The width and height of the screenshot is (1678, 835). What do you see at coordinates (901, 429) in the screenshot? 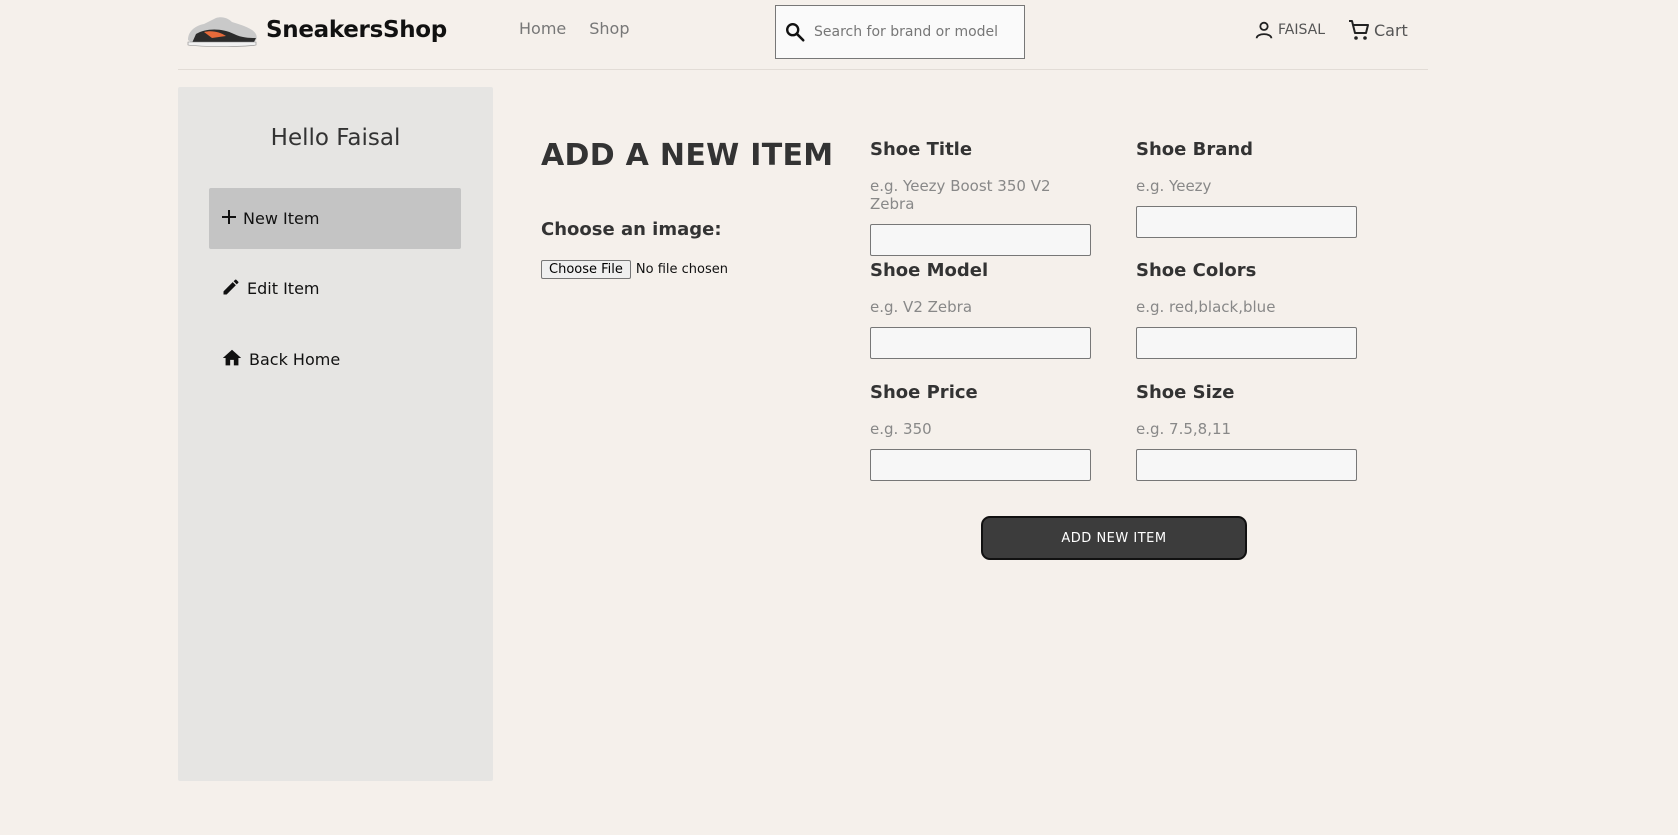
I see `field-hint: e.g. 350` at bounding box center [901, 429].